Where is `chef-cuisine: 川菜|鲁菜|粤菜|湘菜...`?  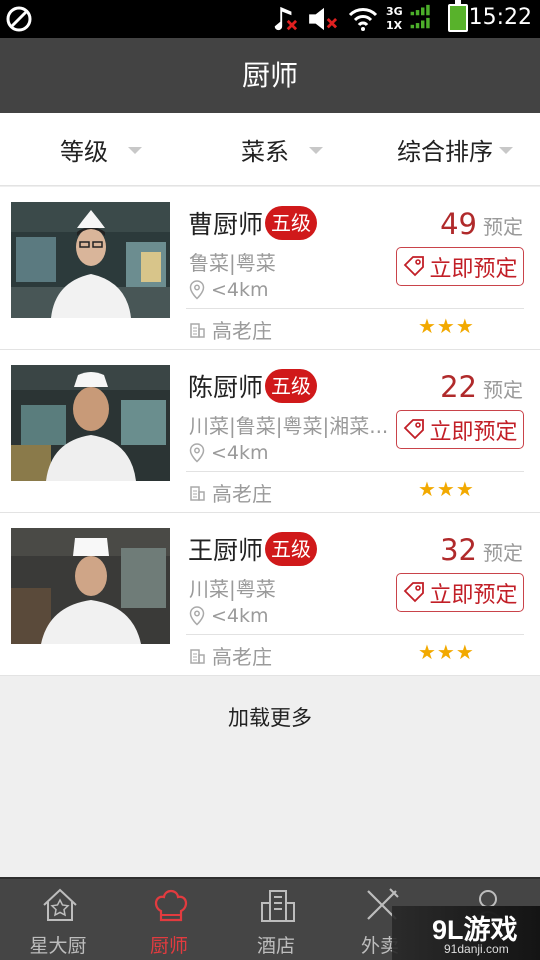
chef-cuisine: 川菜|鲁菜|粤菜|湘菜... is located at coordinates (289, 426).